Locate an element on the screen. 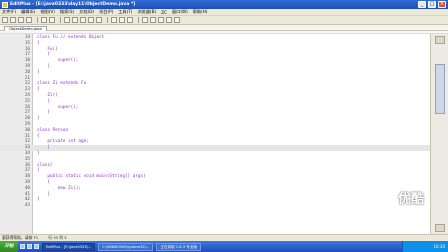 The image size is (448, 252). copy-icon is located at coordinates (75, 20).